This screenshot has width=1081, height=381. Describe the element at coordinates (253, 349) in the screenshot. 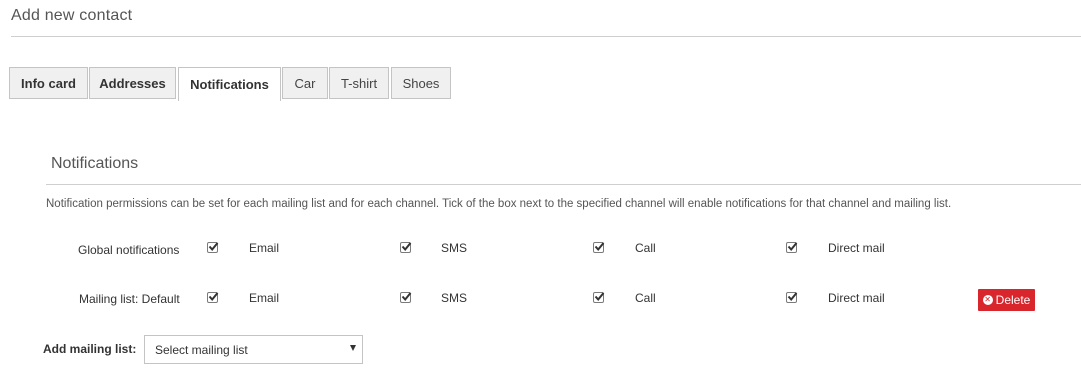

I see `mailing-list-select: Select mailing list` at that location.